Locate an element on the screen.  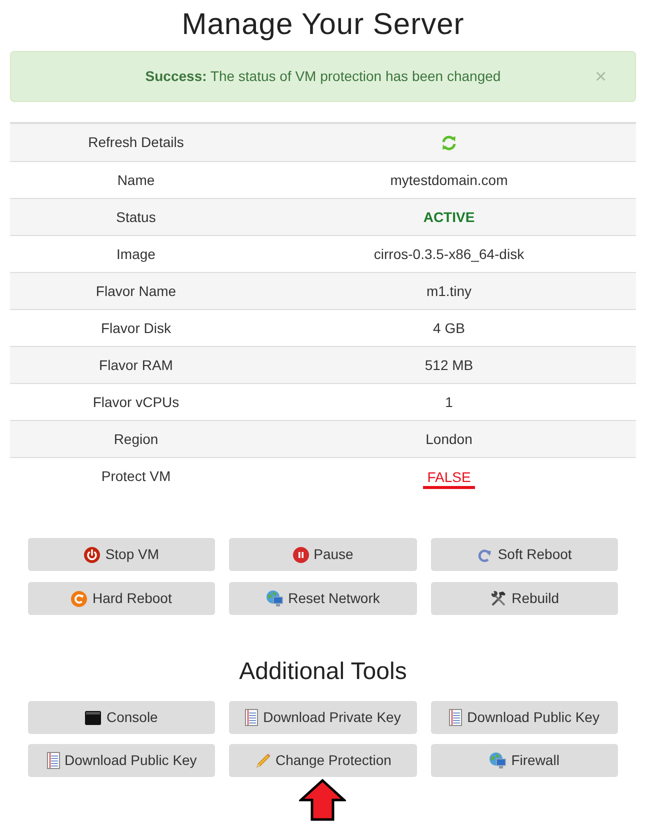
action-button: Console is located at coordinates (122, 717).